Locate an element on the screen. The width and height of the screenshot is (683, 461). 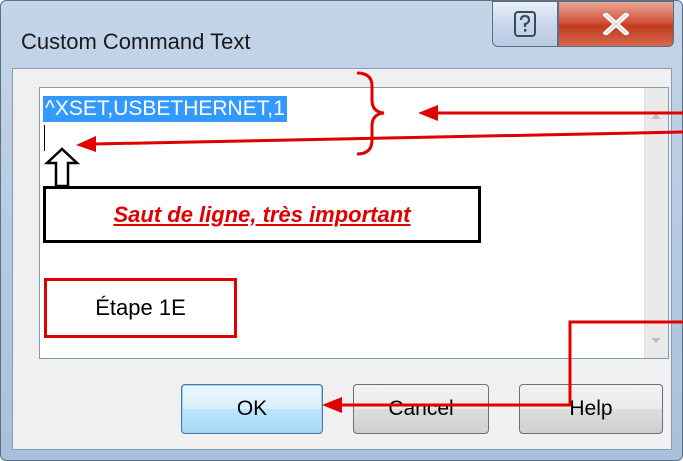
text-caret is located at coordinates (44, 138).